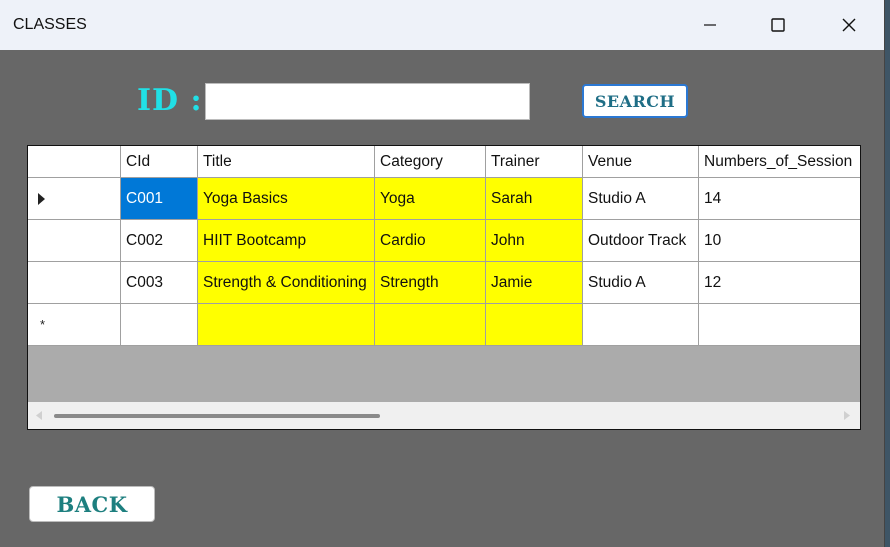 This screenshot has width=890, height=547. I want to click on minimize-button, so click(710, 25).